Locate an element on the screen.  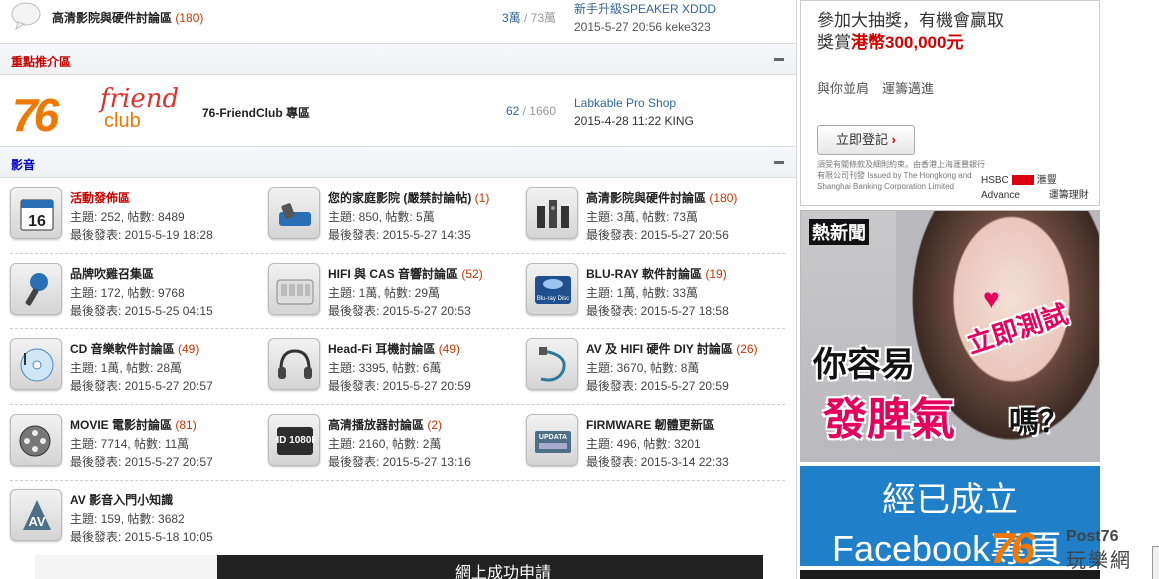
divider is located at coordinates (397, 480).